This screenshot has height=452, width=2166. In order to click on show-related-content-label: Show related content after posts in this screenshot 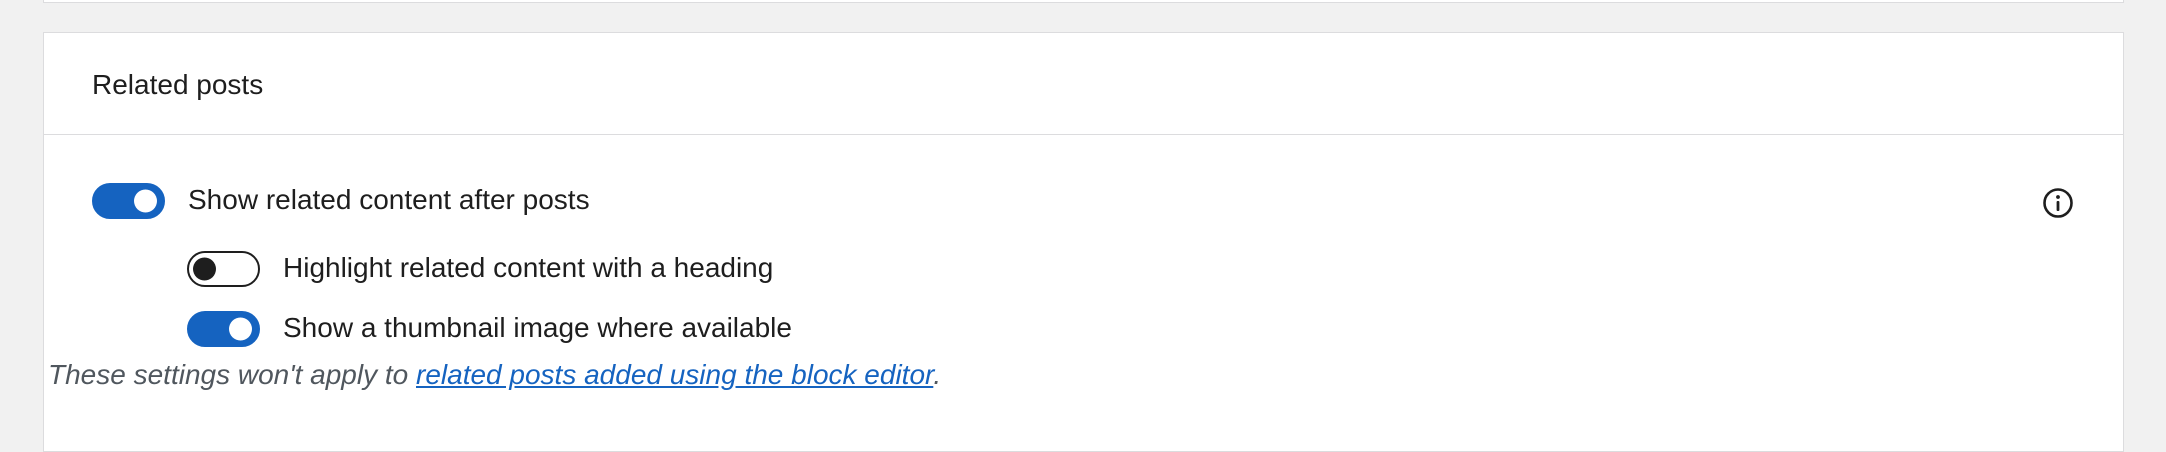, I will do `click(389, 199)`.